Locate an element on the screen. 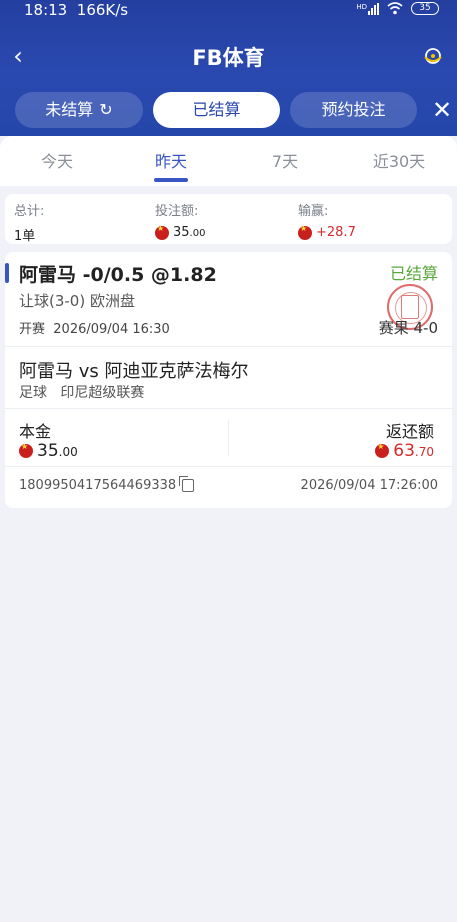 This screenshot has height=922, width=457. league-label: 印尼超级联赛 is located at coordinates (102, 393).